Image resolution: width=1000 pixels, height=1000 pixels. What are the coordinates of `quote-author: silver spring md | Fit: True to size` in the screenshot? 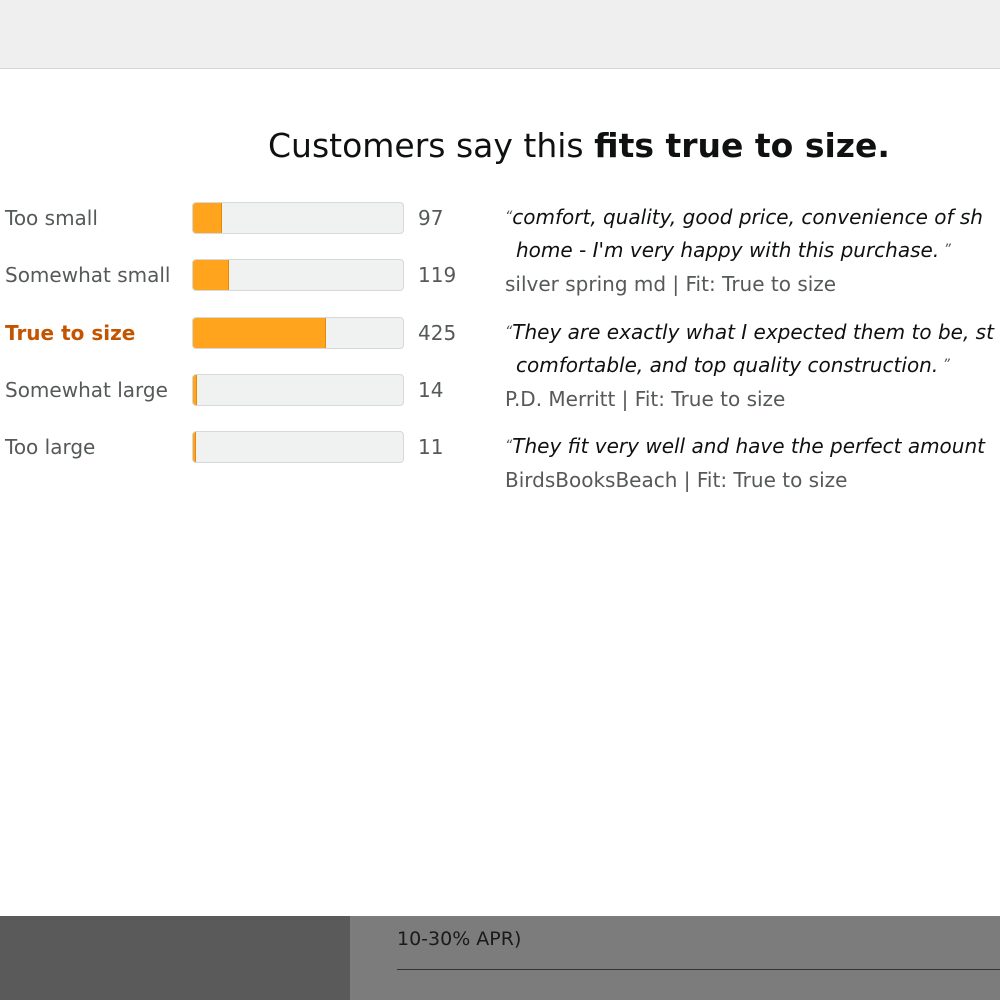 It's located at (752, 284).